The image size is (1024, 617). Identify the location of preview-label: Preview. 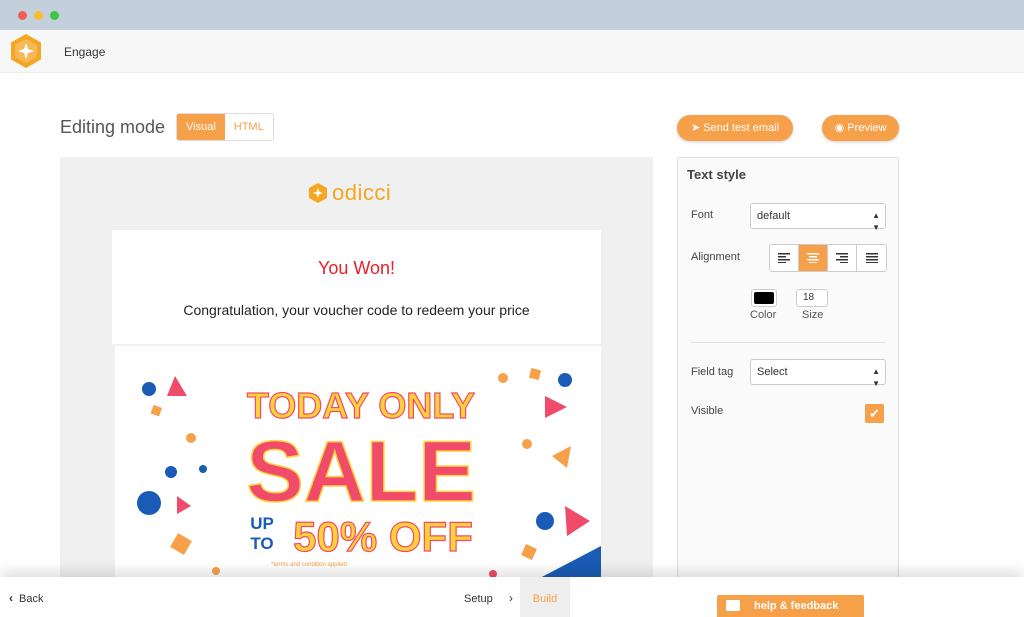
(867, 128).